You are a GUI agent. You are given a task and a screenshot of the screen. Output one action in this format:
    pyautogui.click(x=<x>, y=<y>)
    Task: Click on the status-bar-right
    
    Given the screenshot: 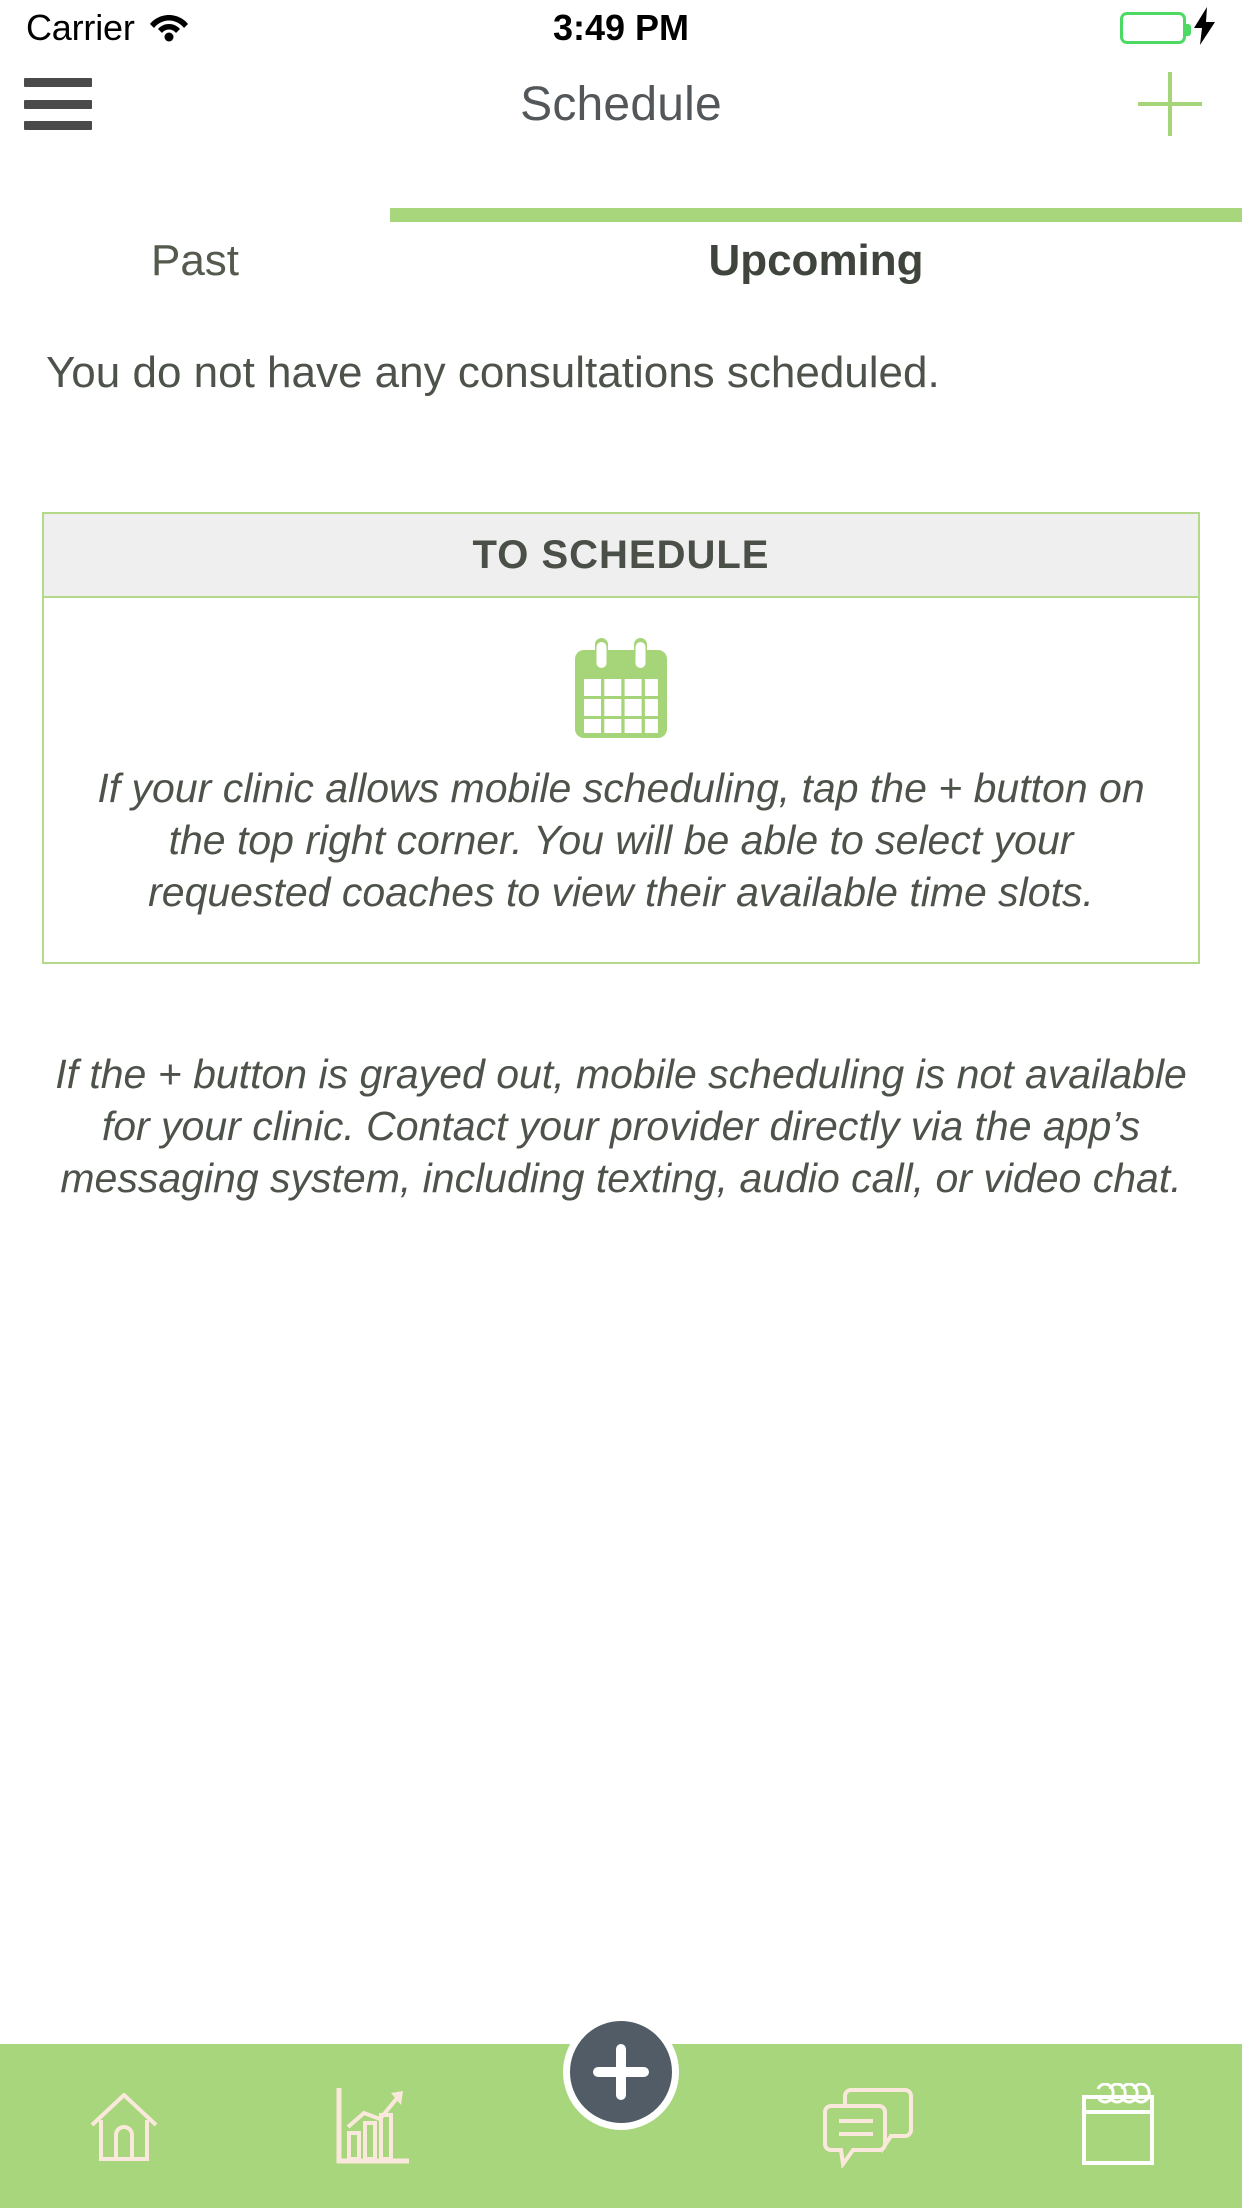 What is the action you would take?
    pyautogui.click(x=1168, y=28)
    